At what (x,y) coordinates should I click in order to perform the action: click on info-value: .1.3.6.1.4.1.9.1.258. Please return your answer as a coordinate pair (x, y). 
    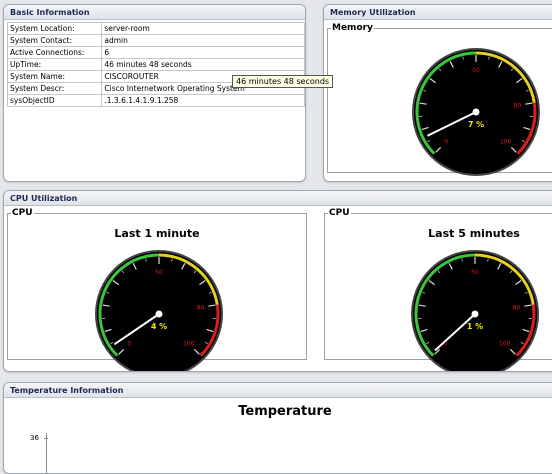
    Looking at the image, I should click on (203, 101).